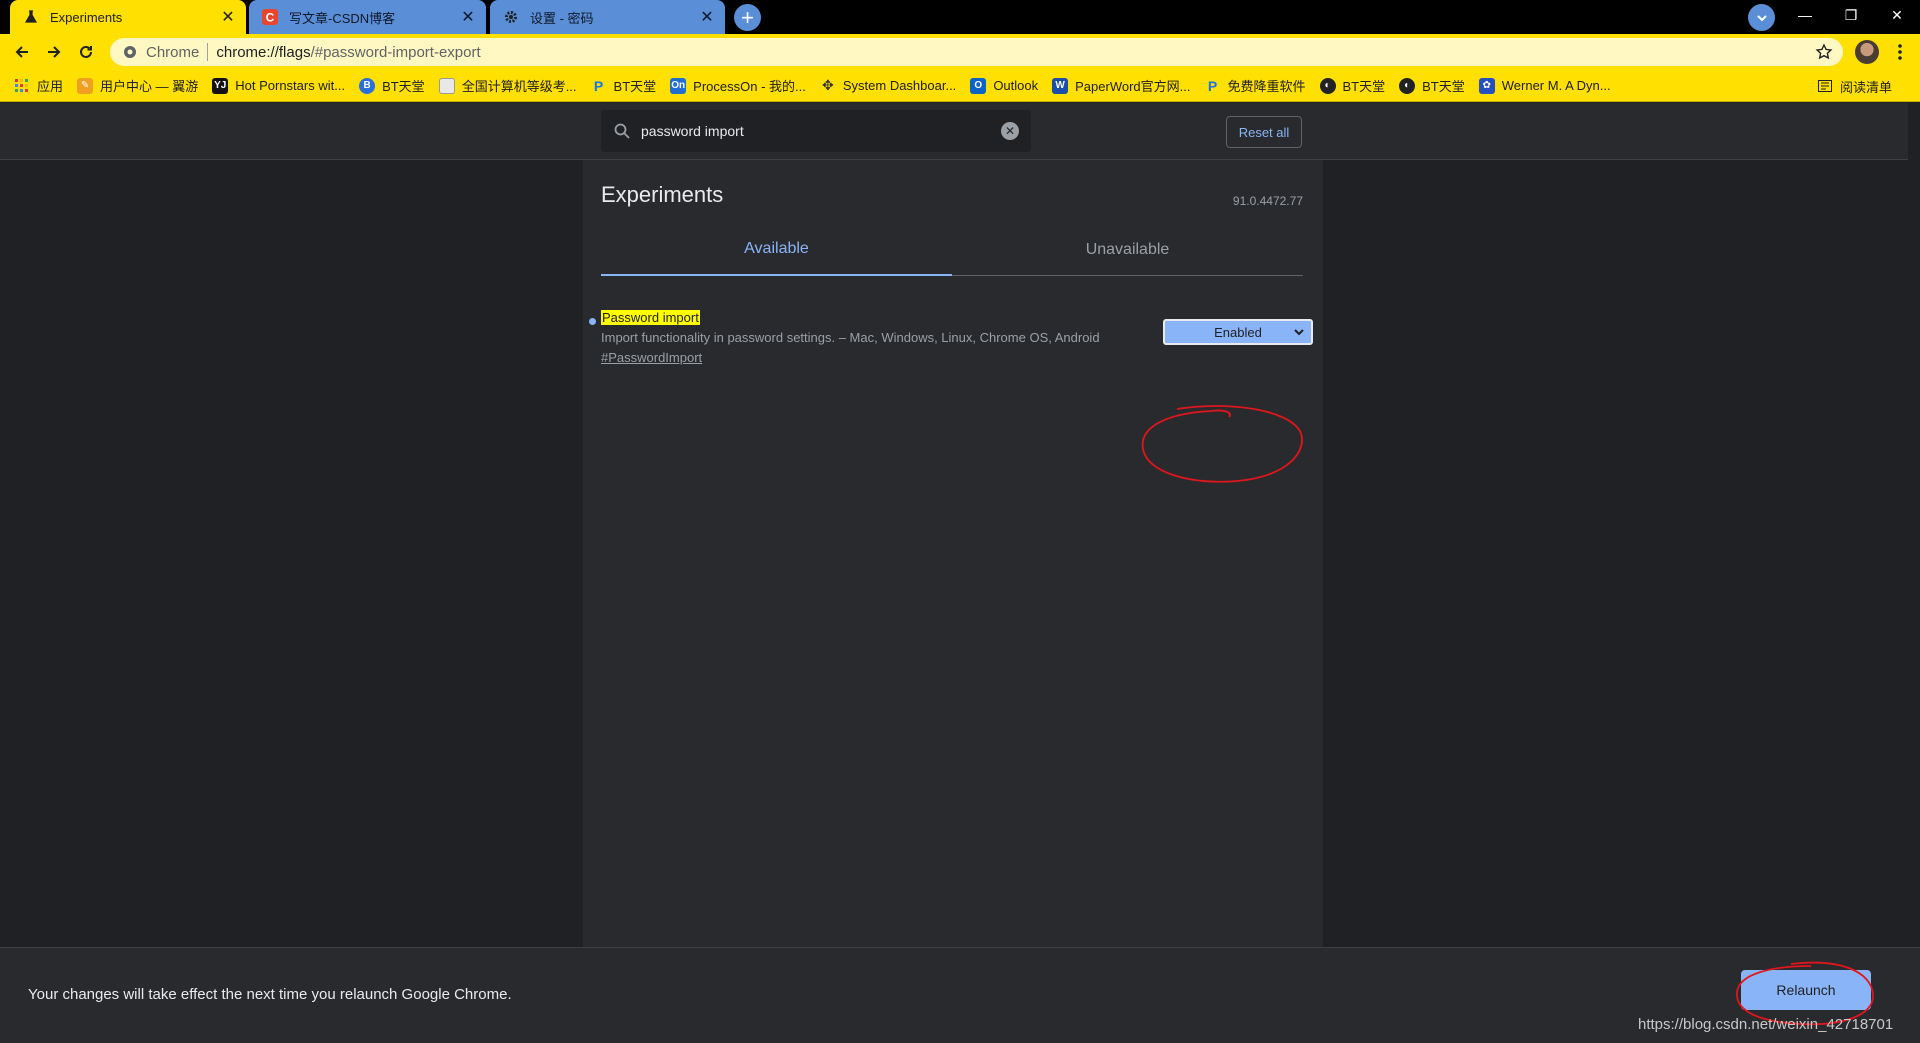  I want to click on bookmark-item: O Outlook, so click(1004, 85).